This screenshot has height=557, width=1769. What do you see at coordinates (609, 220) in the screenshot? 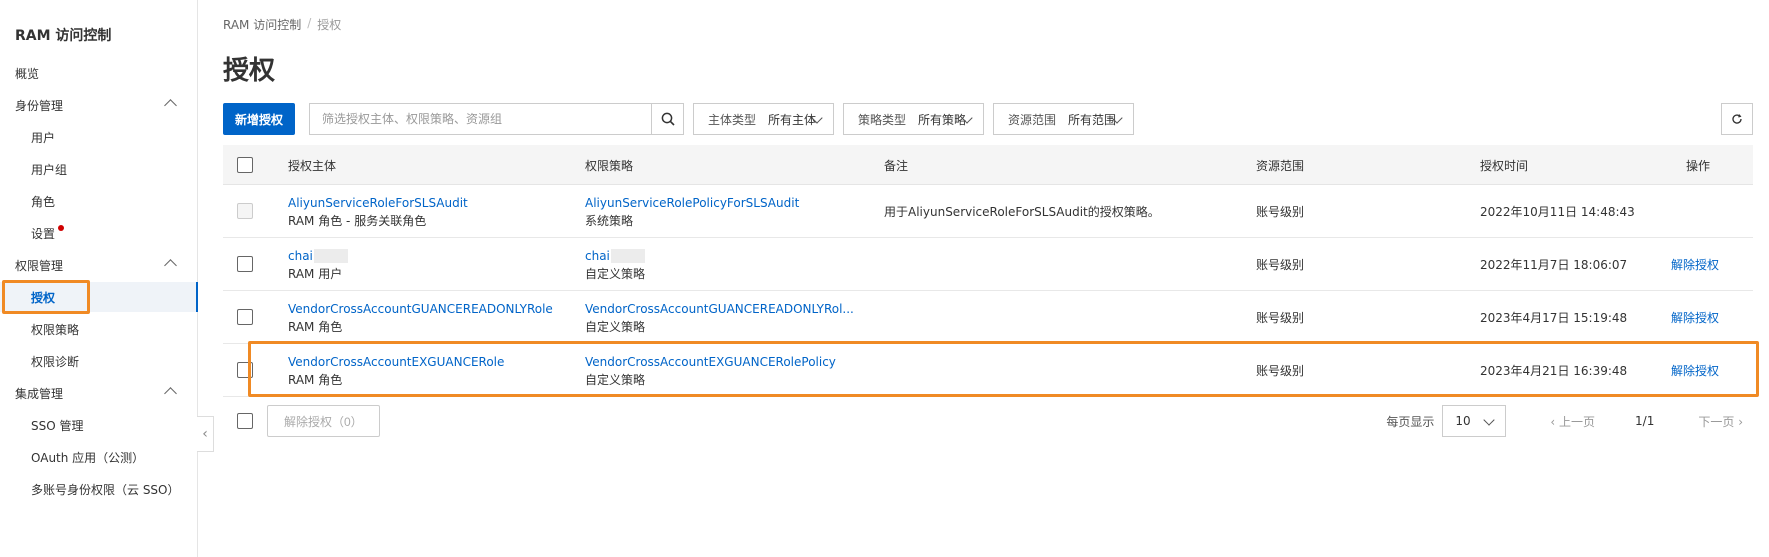
I see `policy-type: 系统策略` at bounding box center [609, 220].